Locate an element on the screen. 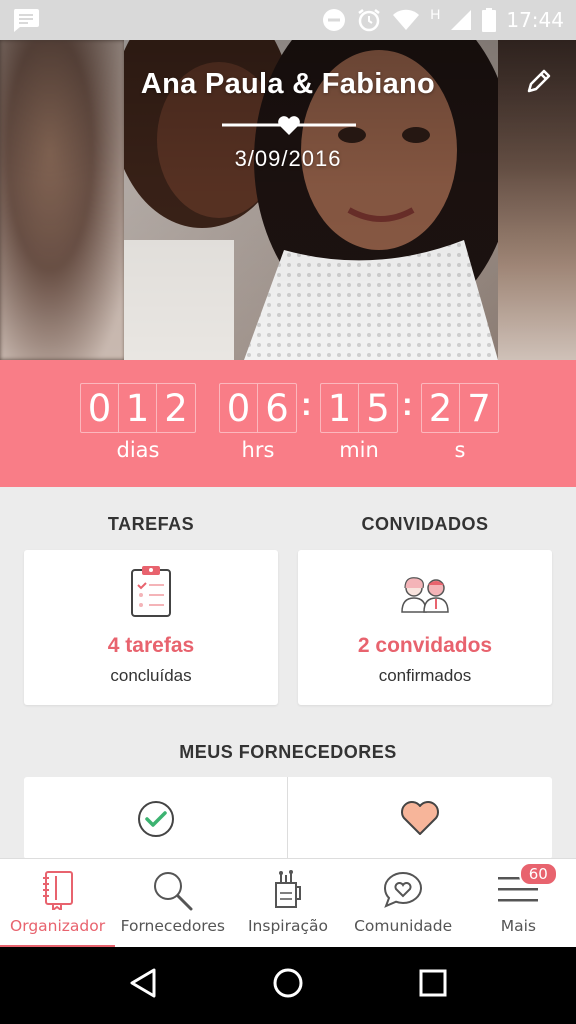  couple-icon is located at coordinates (425, 592).